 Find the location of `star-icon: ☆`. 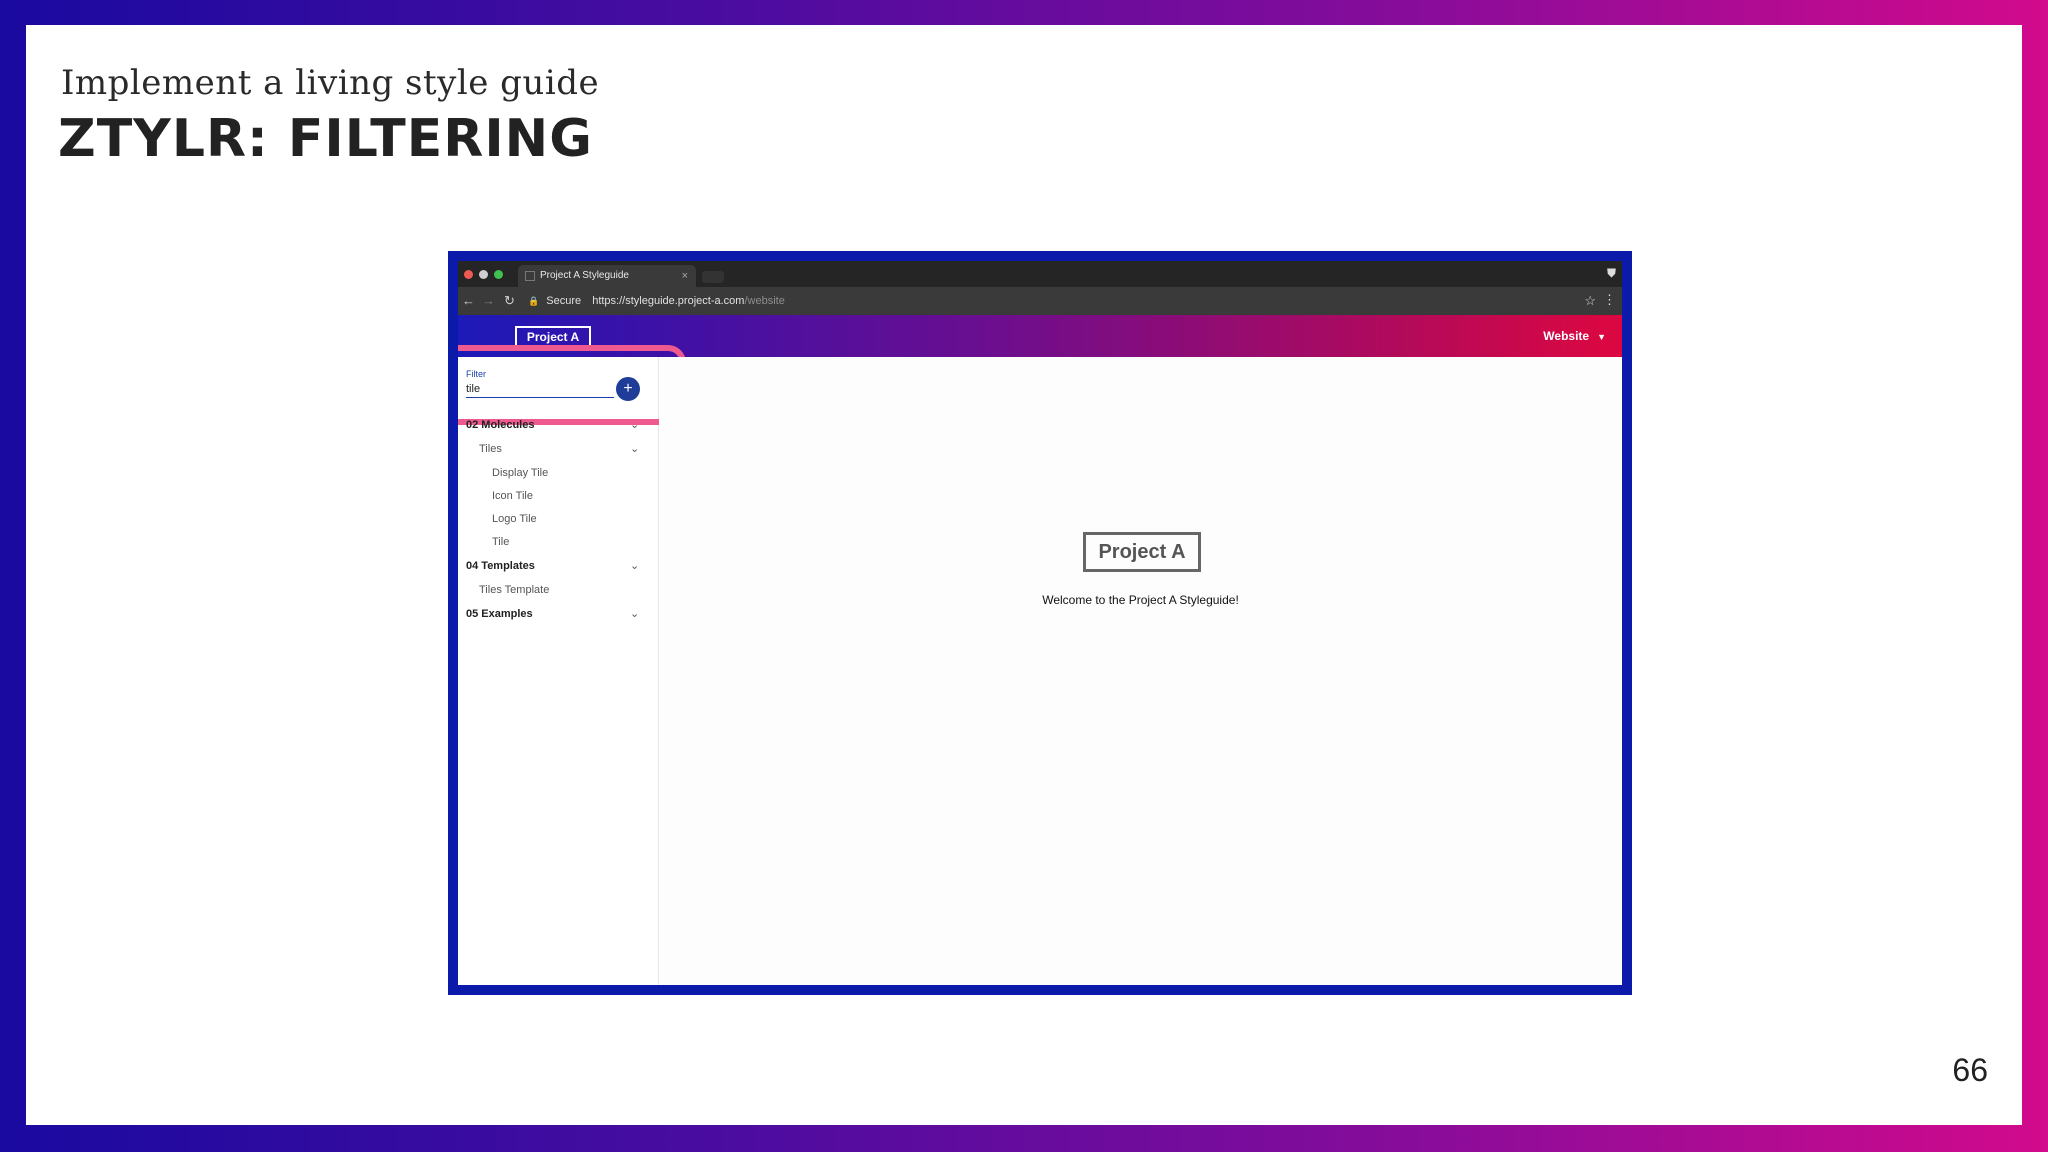

star-icon: ☆ is located at coordinates (1590, 301).